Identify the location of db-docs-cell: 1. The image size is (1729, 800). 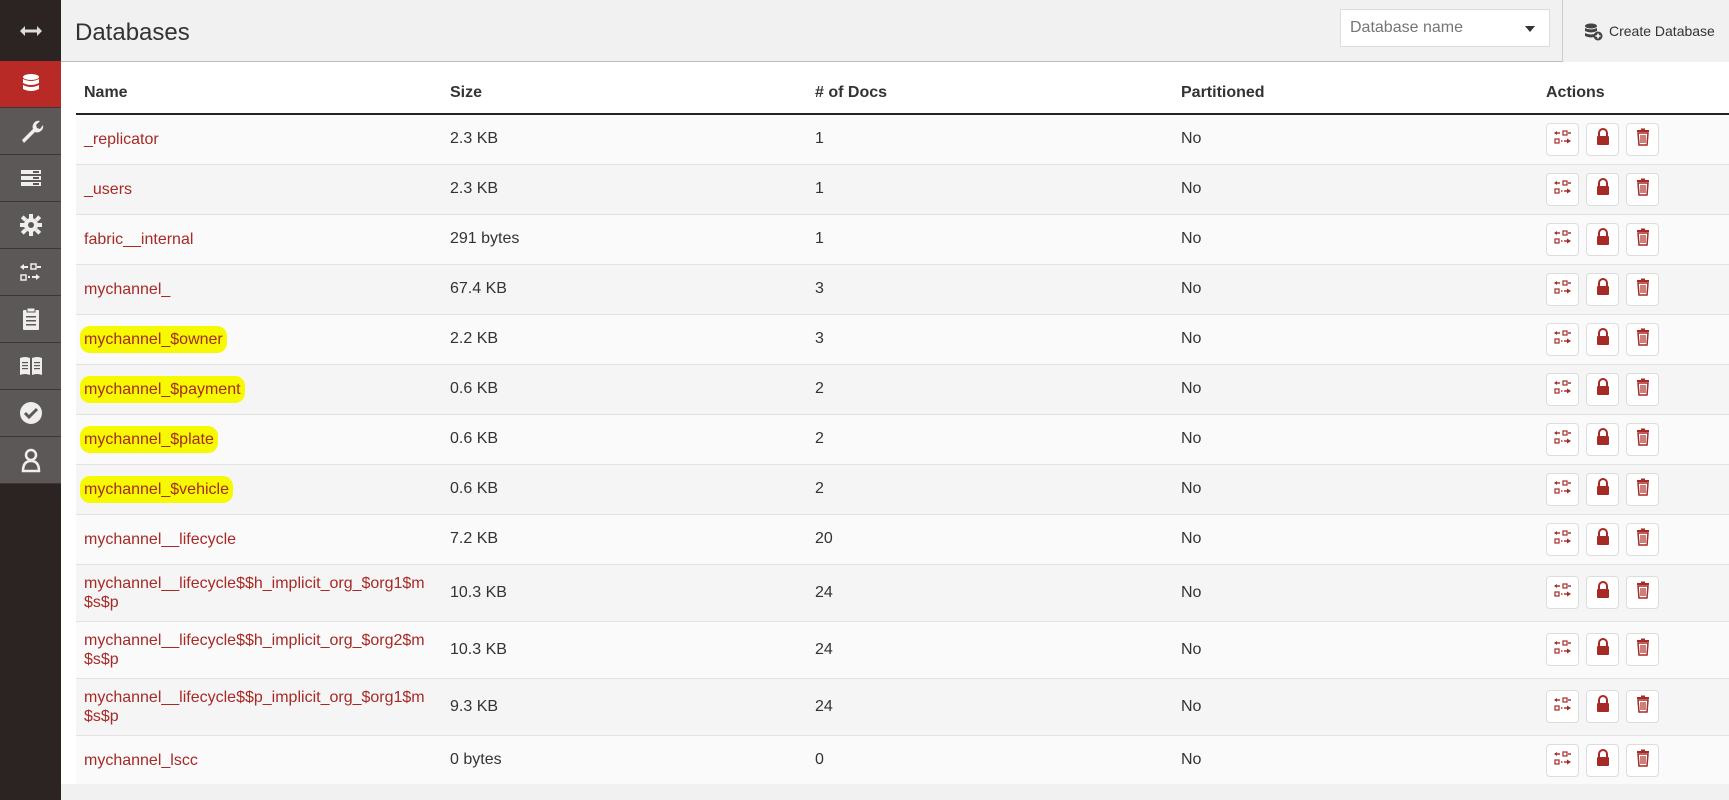
(990, 138).